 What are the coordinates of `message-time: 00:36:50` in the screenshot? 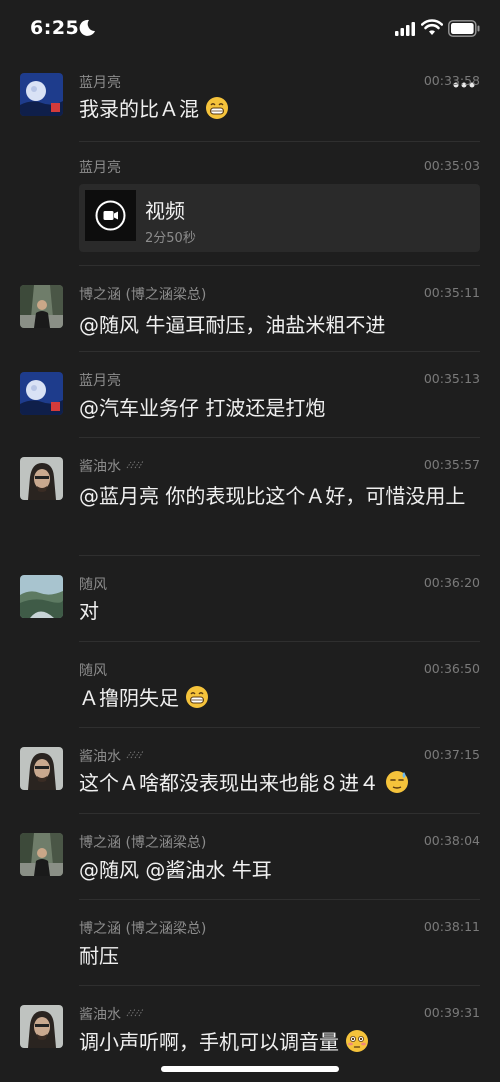 It's located at (451, 668).